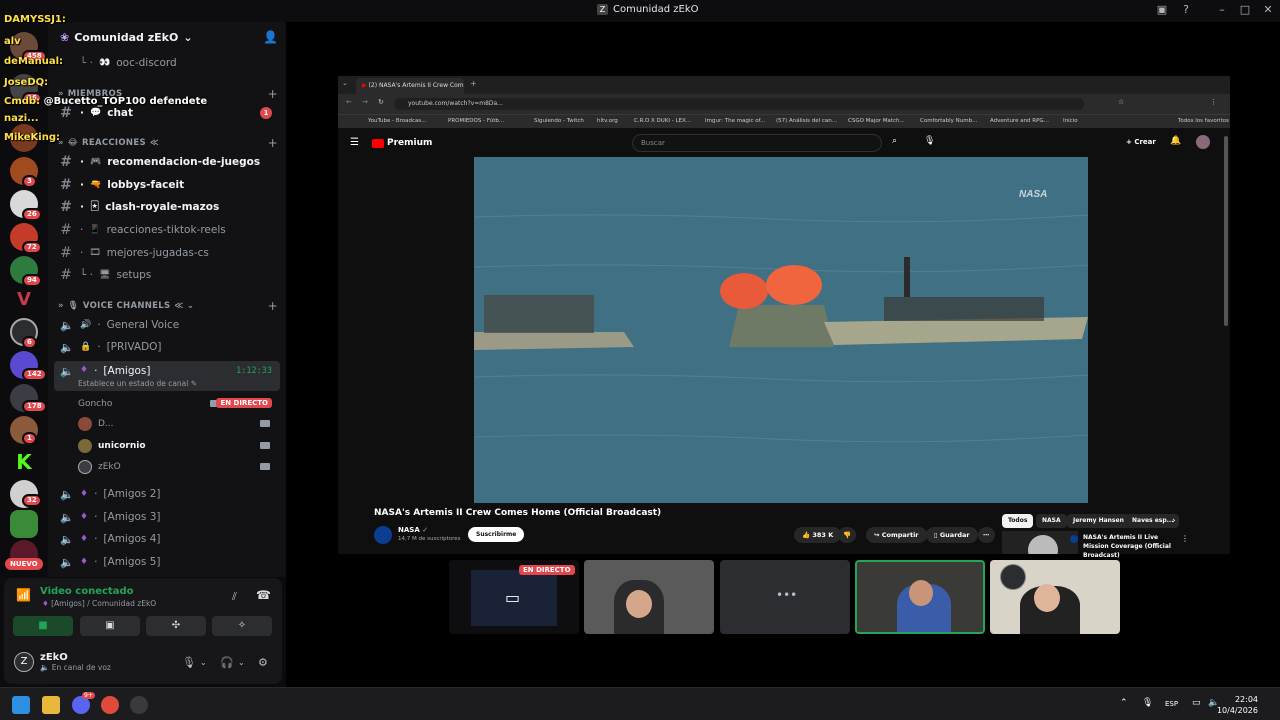 The width and height of the screenshot is (1280, 720). Describe the element at coordinates (1162, 9) in the screenshot. I see `inbox-icon: ▣` at that location.